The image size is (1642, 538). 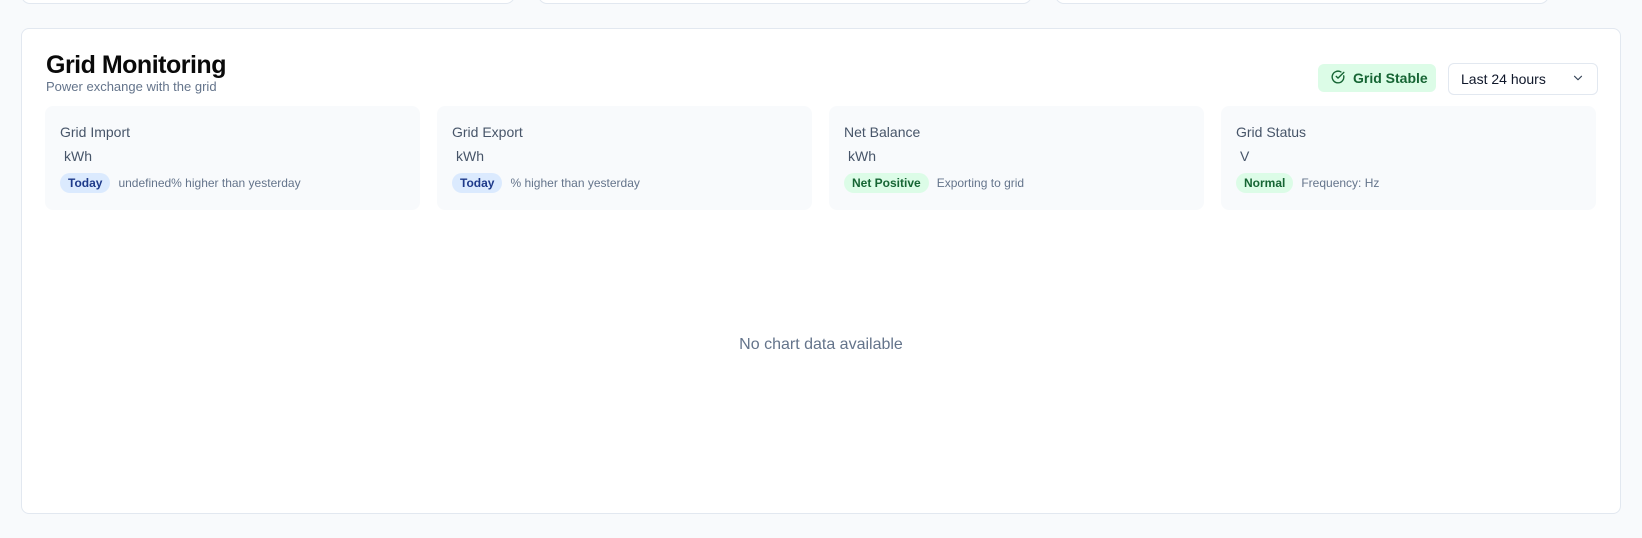 I want to click on metric-footer: Normal Frequency: Hz, so click(x=1307, y=183).